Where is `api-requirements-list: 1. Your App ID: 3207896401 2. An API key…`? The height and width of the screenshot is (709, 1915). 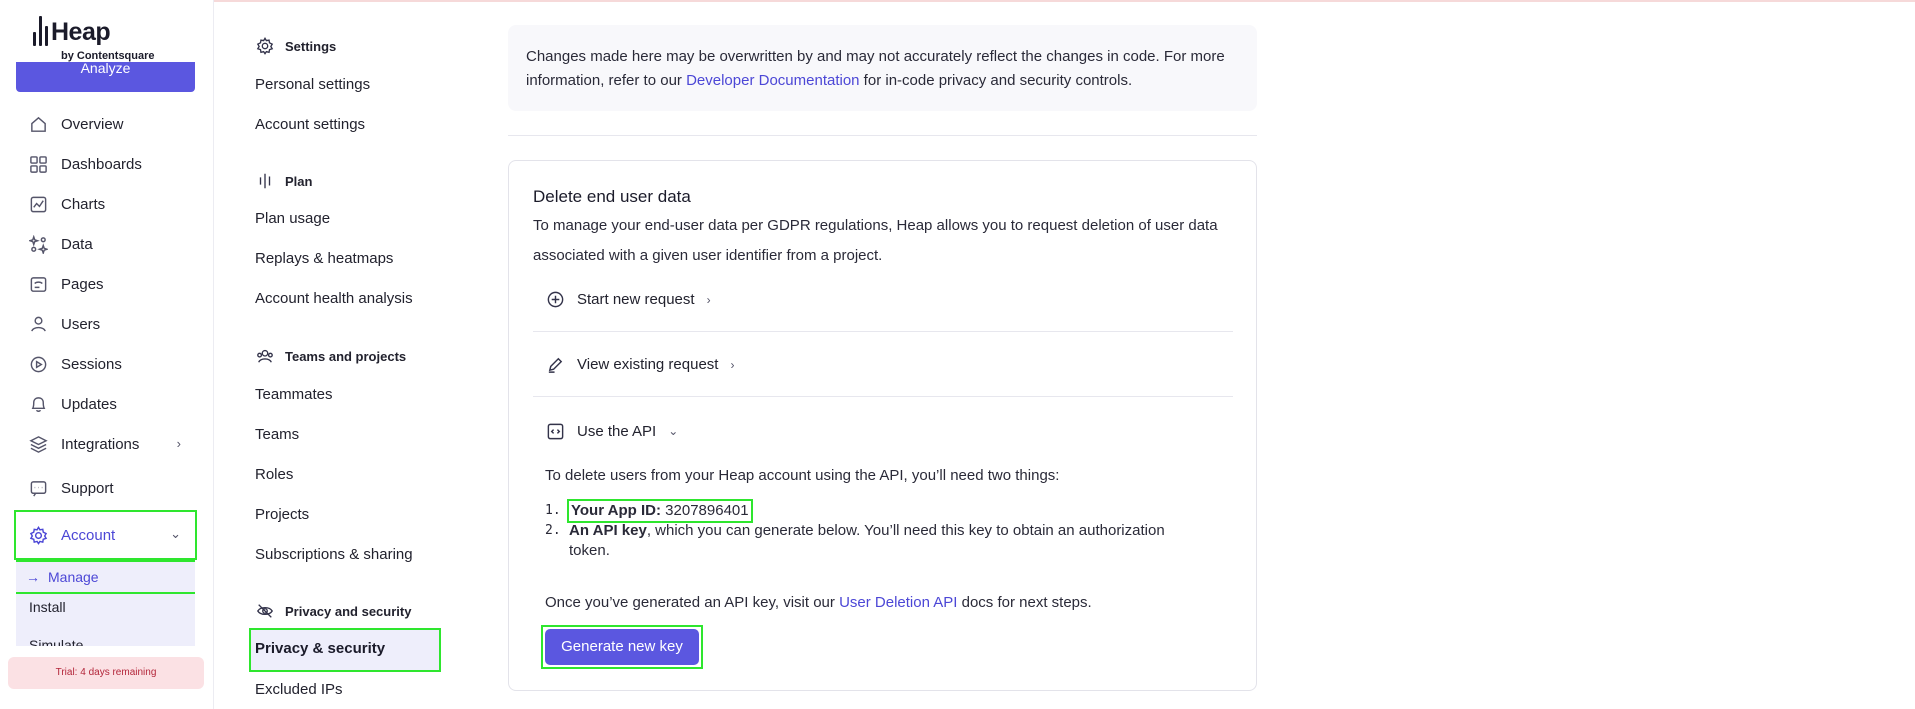
api-requirements-list: 1. Your App ID: 3207896401 2. An API key… is located at coordinates (875, 530).